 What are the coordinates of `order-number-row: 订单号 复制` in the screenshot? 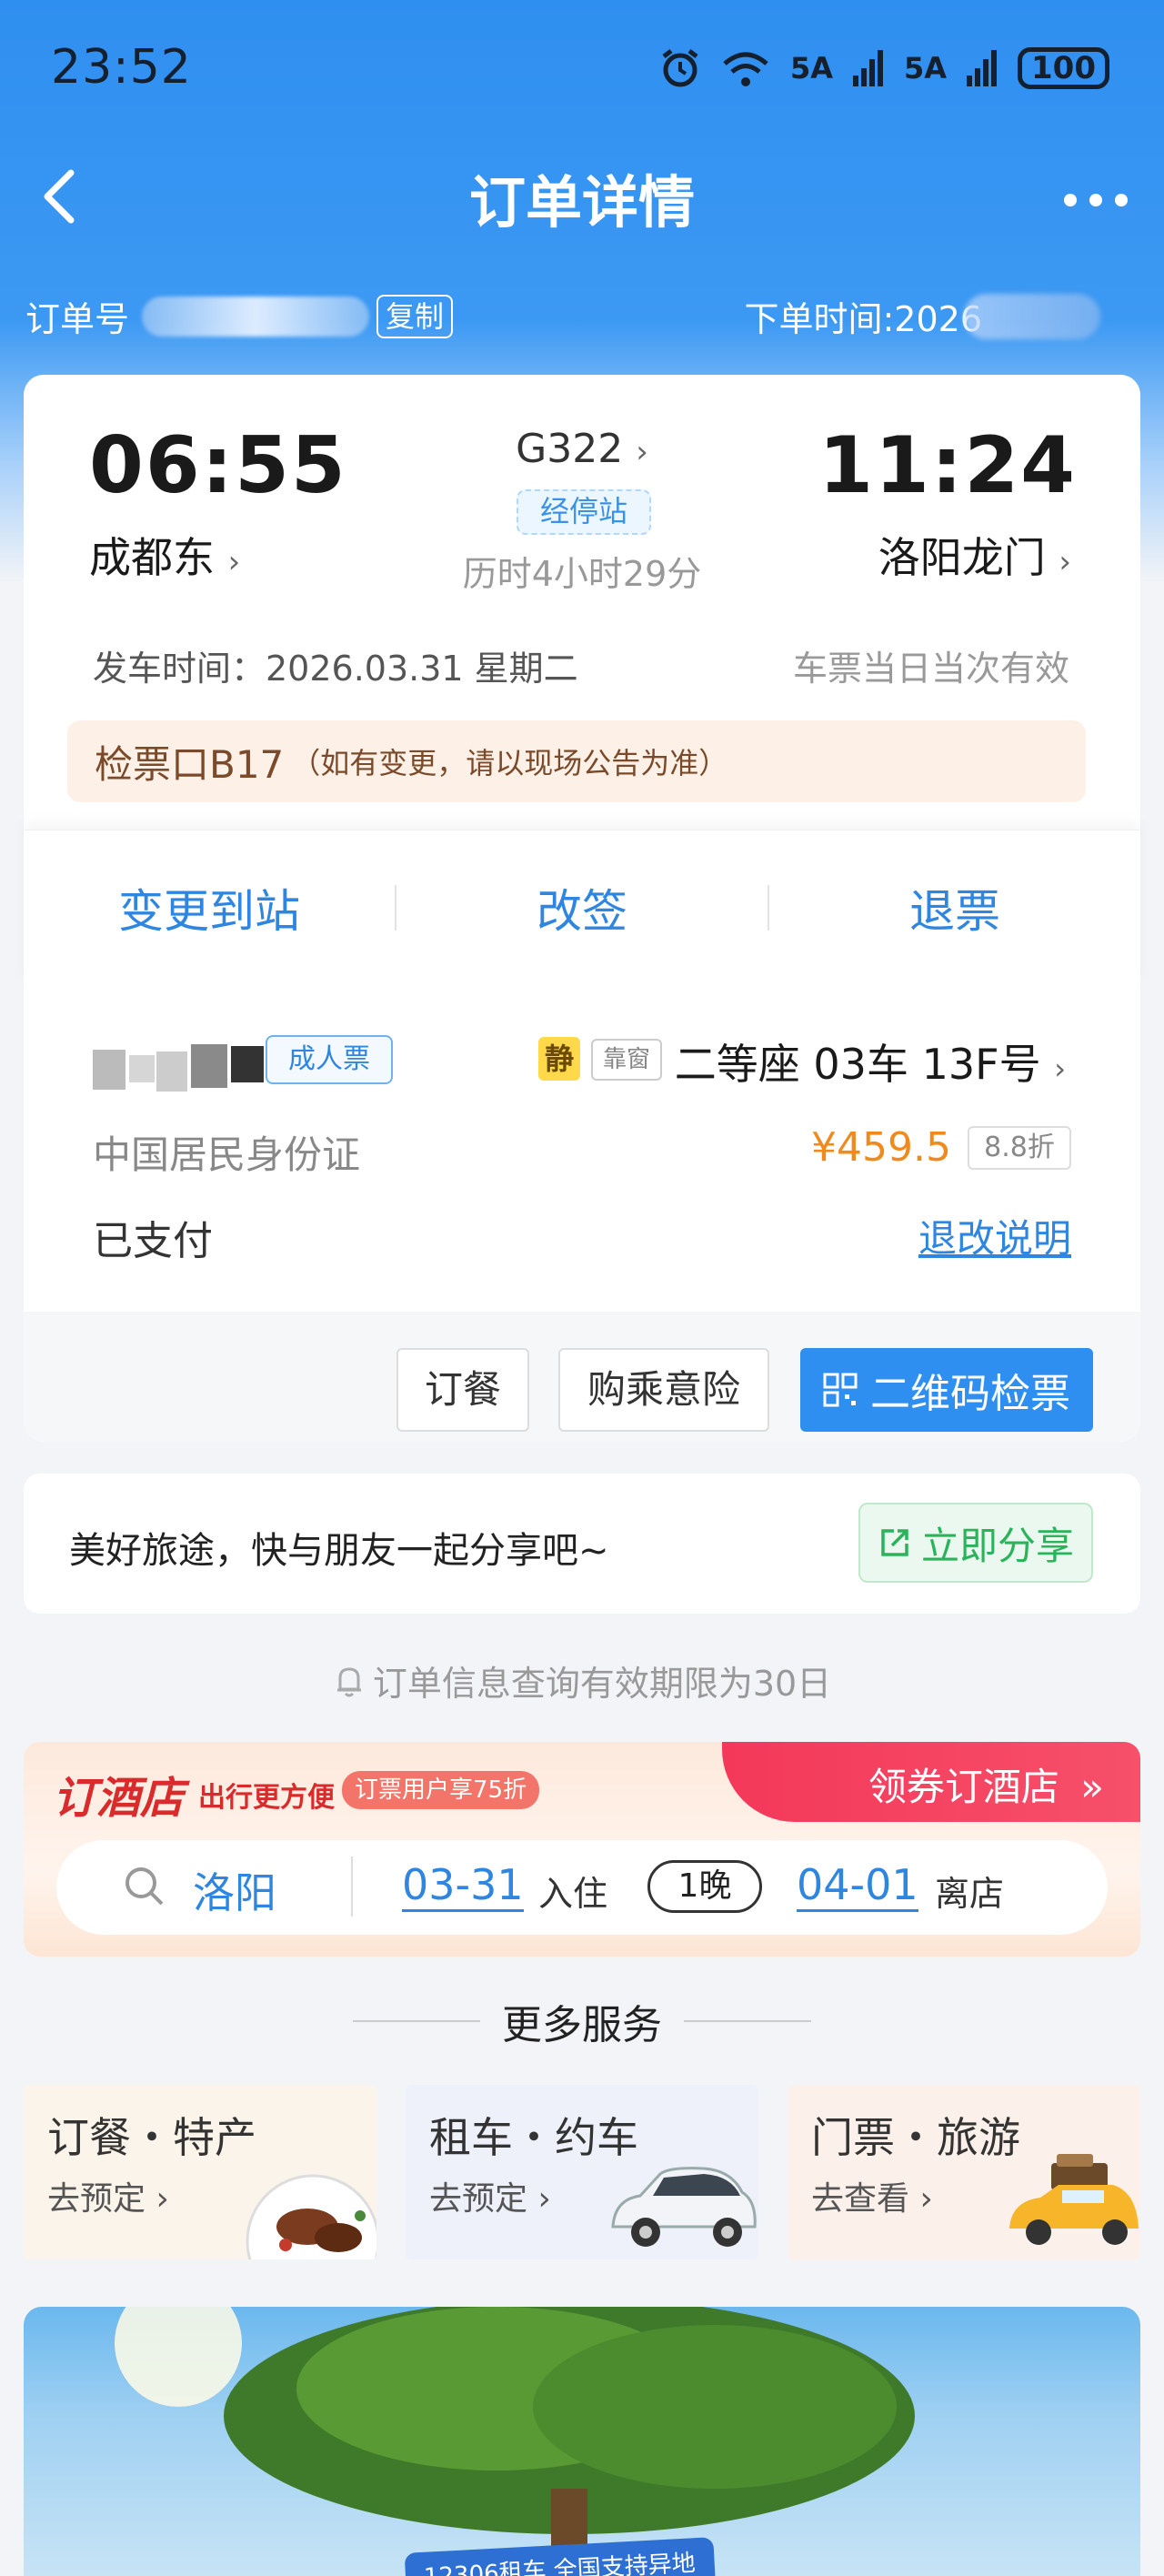 It's located at (240, 316).